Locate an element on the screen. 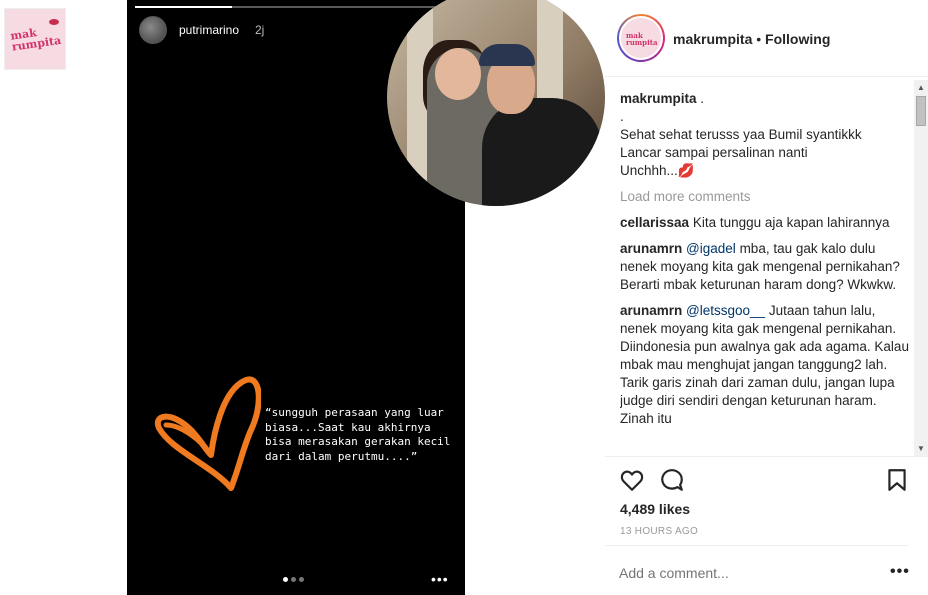 The image size is (928, 595). caption-username: makrumpita is located at coordinates (658, 98).